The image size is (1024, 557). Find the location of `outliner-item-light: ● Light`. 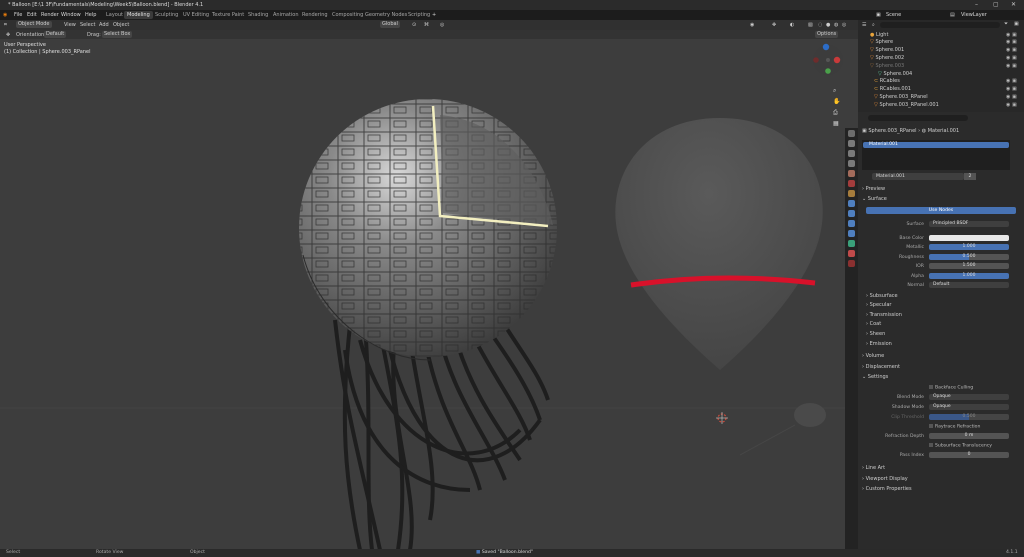

outliner-item-light: ● Light is located at coordinates (879, 35).